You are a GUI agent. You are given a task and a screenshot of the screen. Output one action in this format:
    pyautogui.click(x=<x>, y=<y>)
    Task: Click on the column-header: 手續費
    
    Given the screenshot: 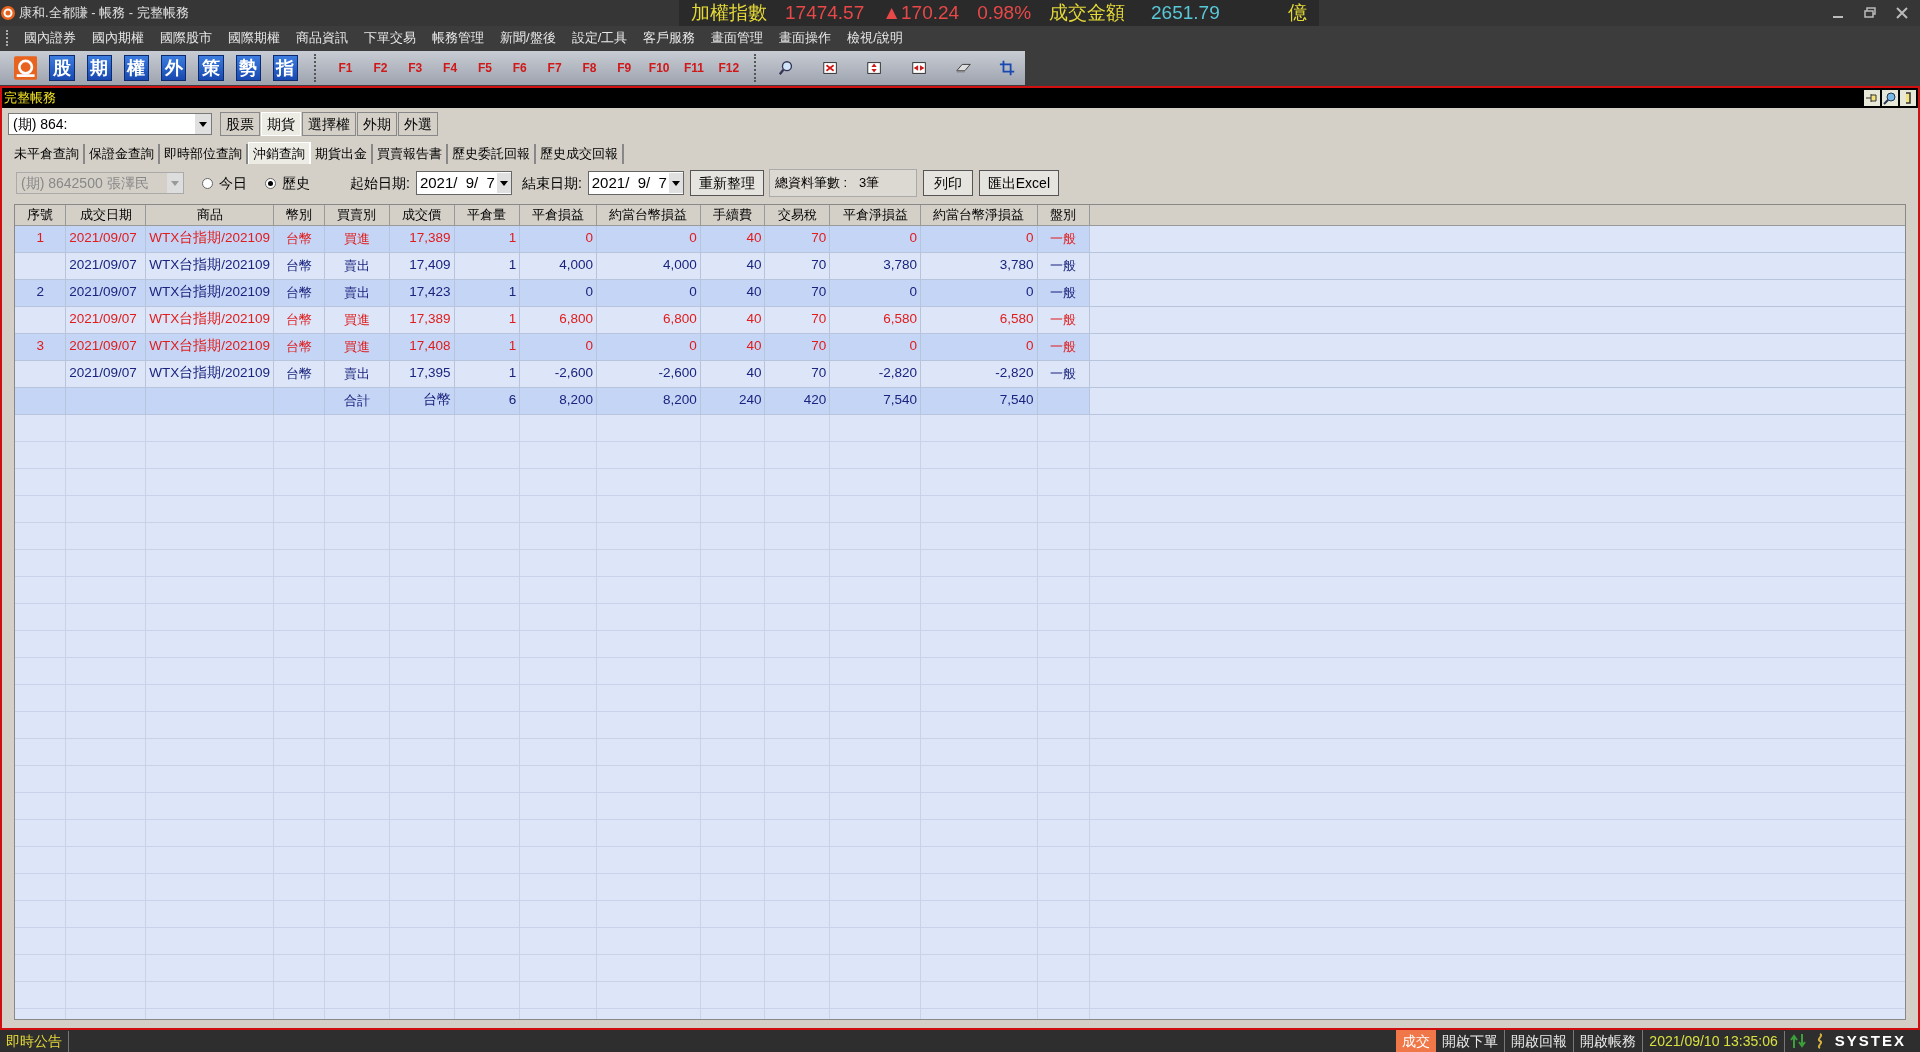 What is the action you would take?
    pyautogui.click(x=732, y=215)
    